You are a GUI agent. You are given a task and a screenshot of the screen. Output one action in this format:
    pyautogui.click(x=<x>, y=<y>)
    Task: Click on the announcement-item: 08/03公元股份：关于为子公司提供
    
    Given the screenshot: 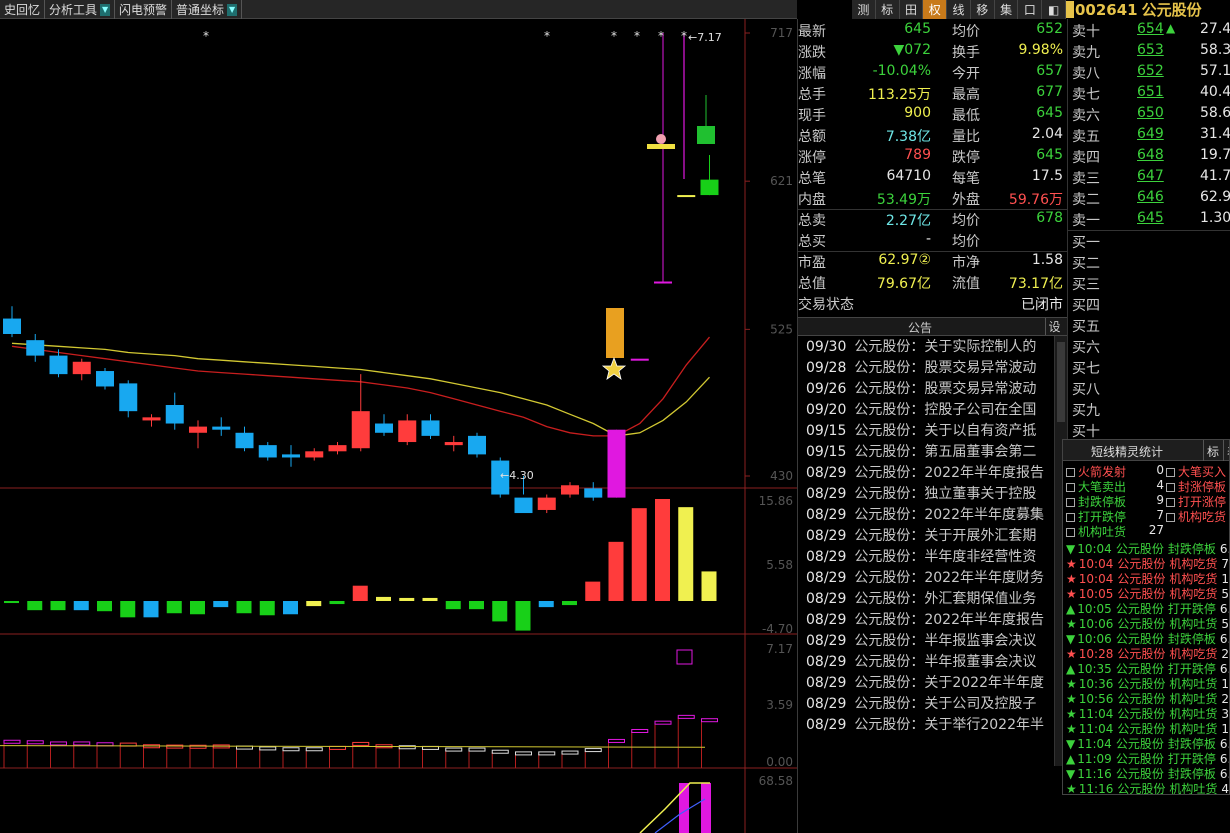 What is the action you would take?
    pyautogui.click(x=921, y=735)
    